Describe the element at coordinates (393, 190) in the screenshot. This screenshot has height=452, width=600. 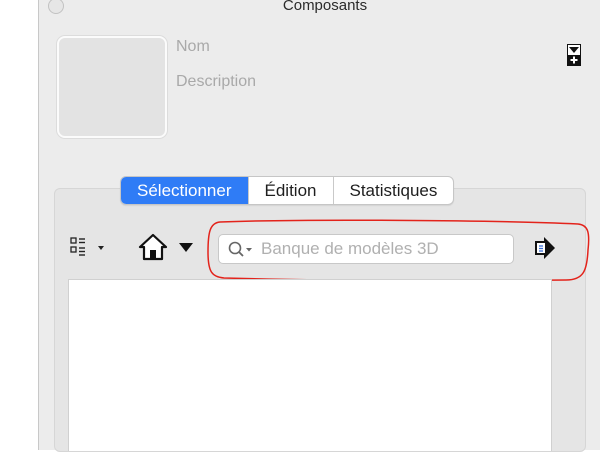
I see `tab-statistics: Statistiques` at that location.